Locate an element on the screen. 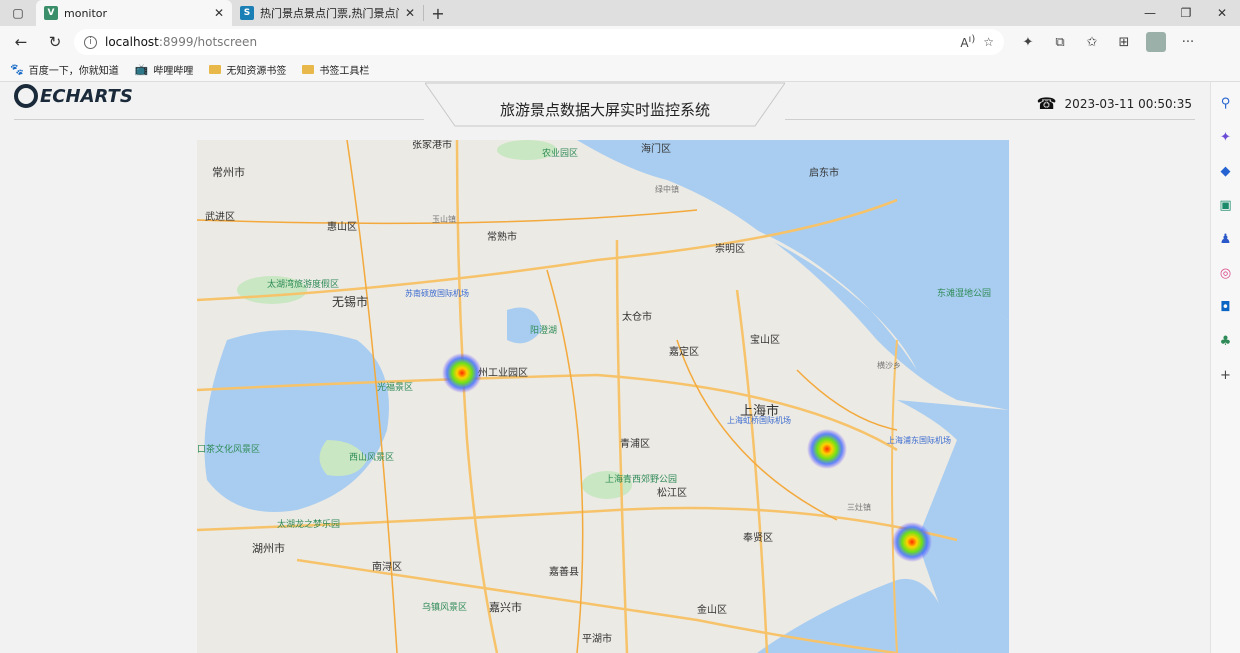 The image size is (1240, 653). label-culture: 口茶文化风景区 is located at coordinates (228, 449).